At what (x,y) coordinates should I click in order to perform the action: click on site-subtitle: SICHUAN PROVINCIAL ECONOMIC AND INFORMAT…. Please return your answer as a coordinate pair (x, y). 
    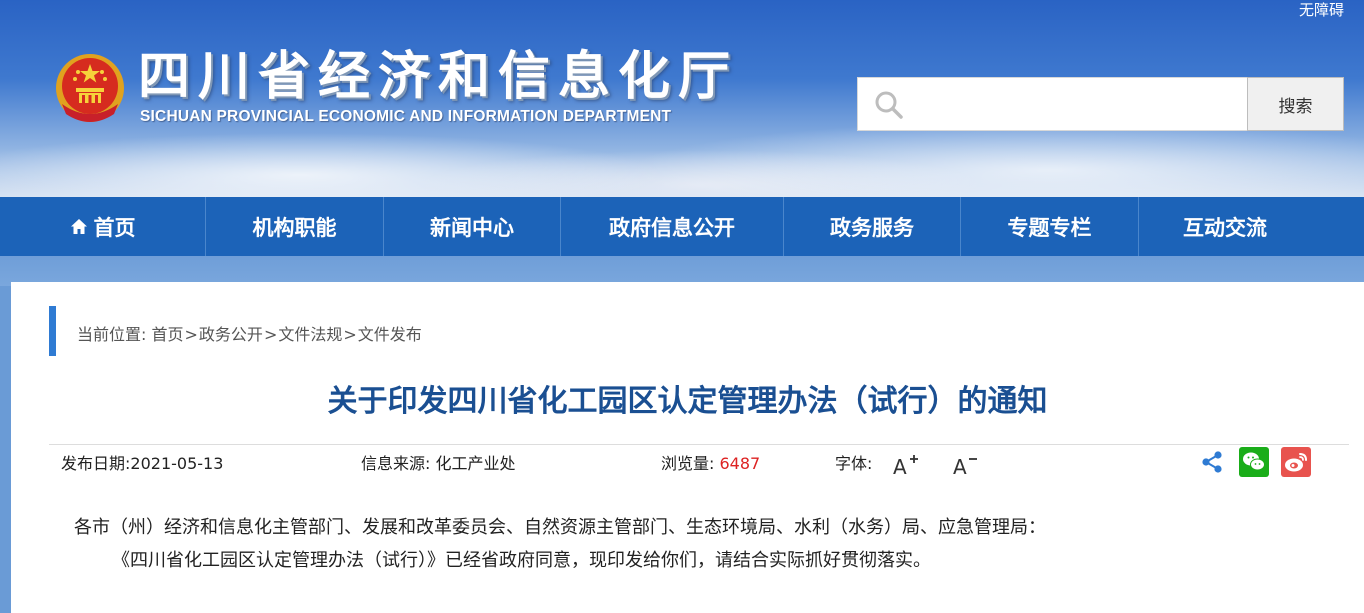
    Looking at the image, I should click on (406, 116).